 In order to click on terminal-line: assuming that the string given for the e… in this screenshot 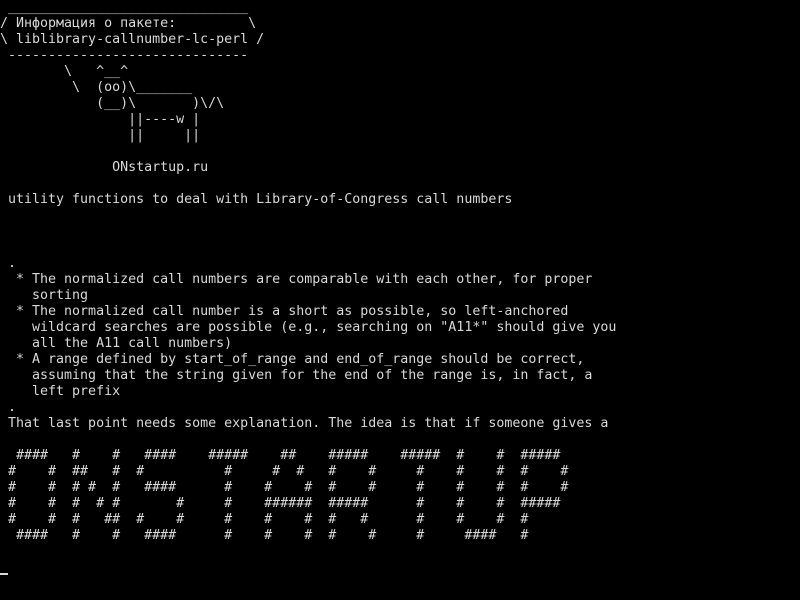, I will do `click(296, 375)`.